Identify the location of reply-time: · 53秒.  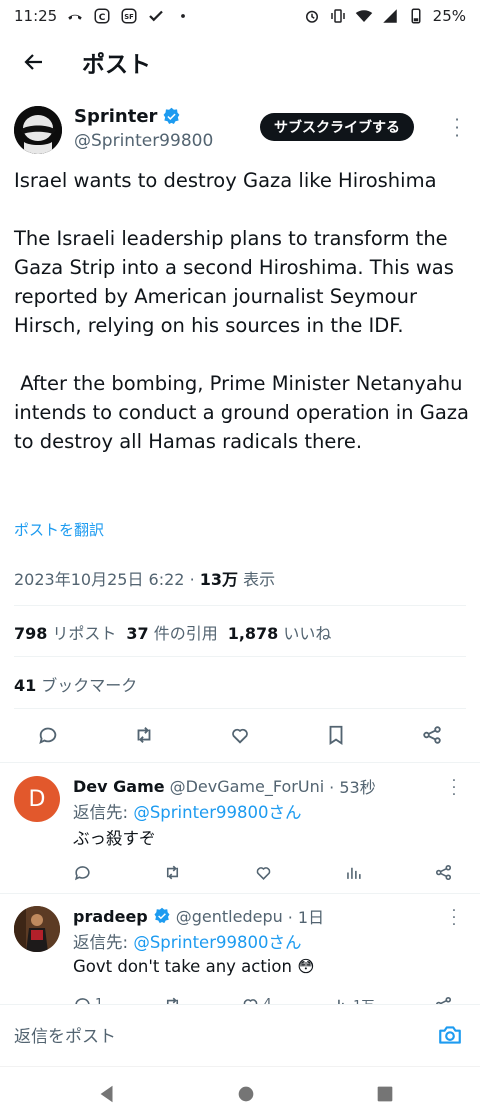
(352, 787).